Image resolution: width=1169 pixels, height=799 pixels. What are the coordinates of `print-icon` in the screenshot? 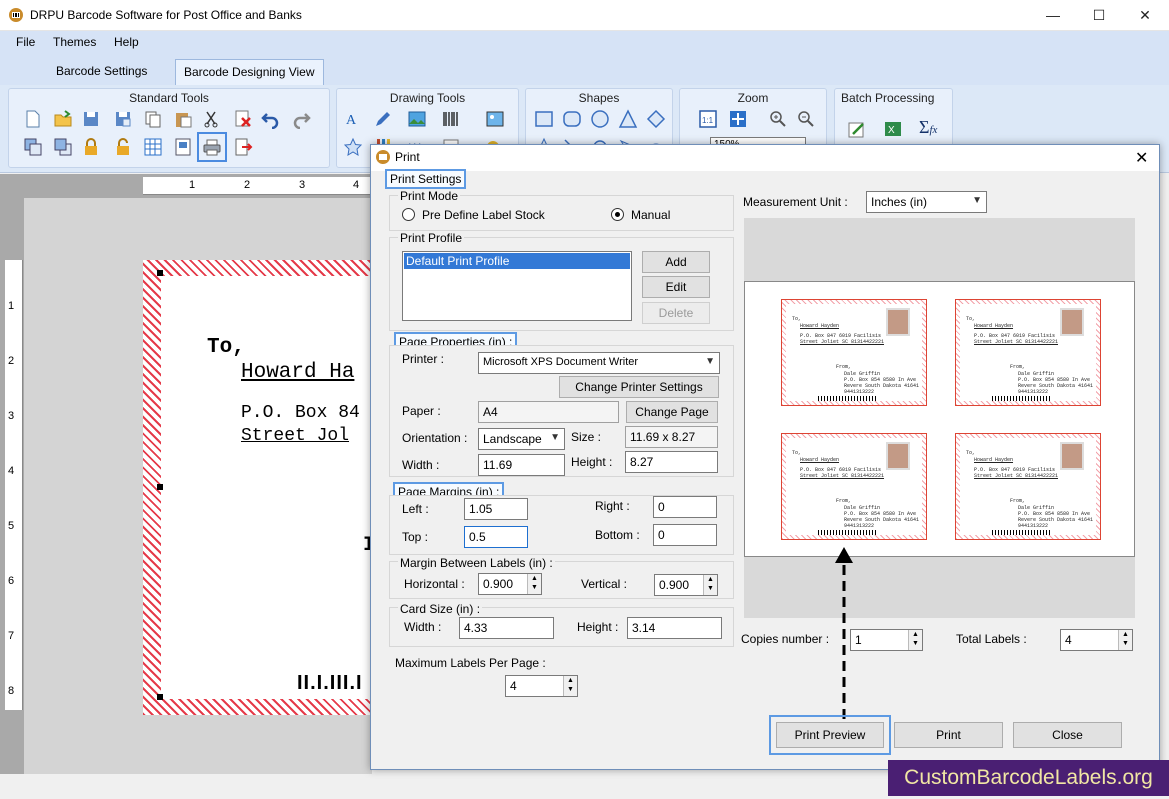 It's located at (212, 147).